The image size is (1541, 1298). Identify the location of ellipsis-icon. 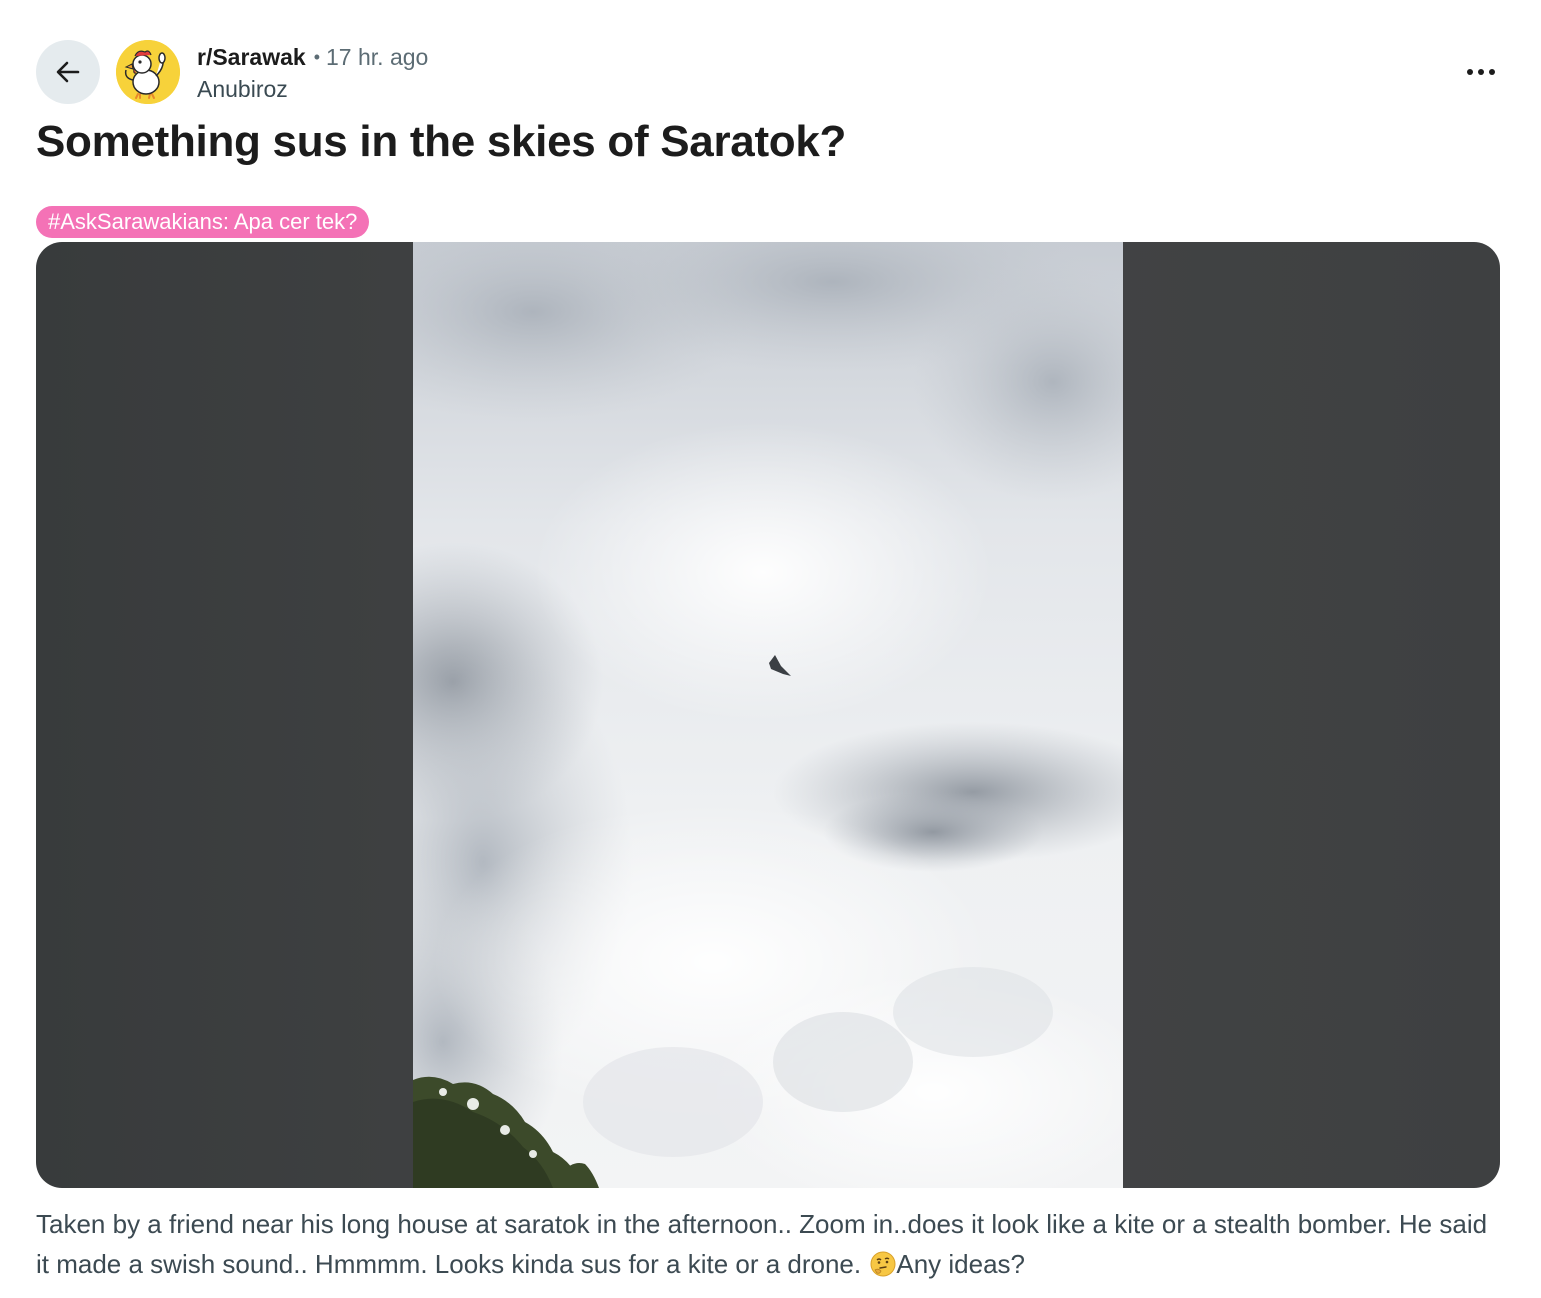
(1481, 72).